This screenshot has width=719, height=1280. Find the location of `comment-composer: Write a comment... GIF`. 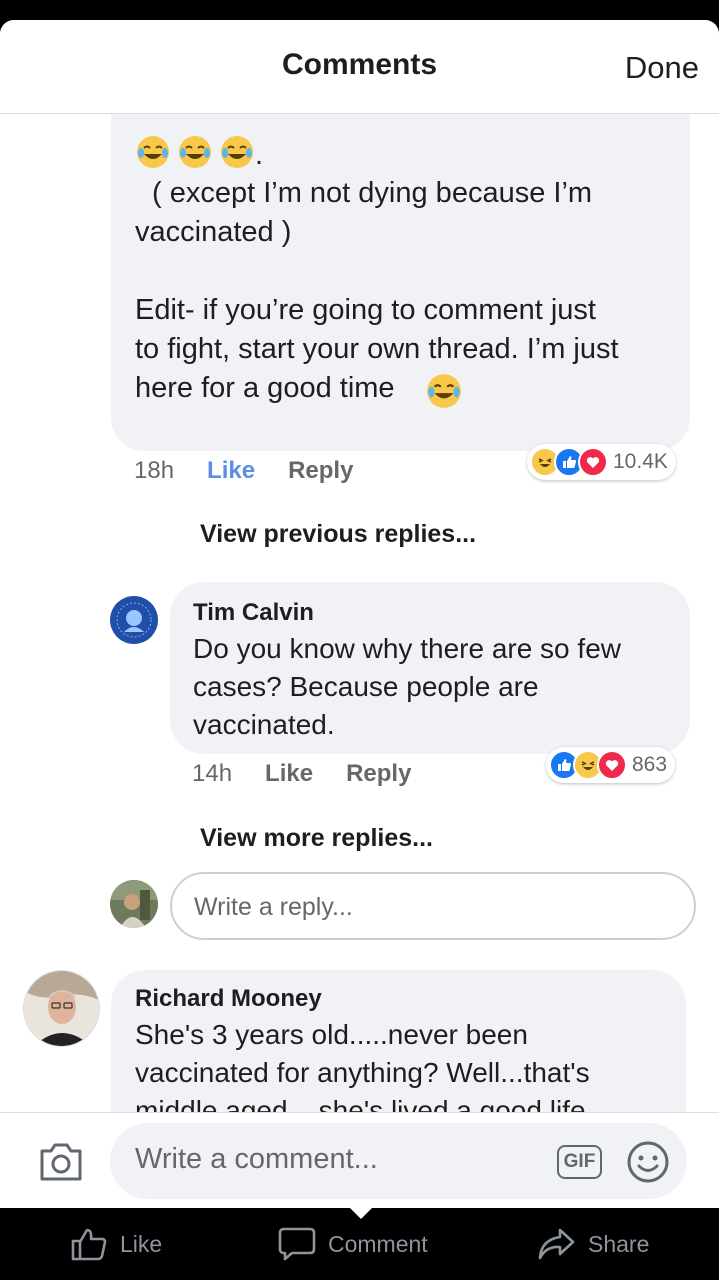

comment-composer: Write a comment... GIF is located at coordinates (359, 1160).